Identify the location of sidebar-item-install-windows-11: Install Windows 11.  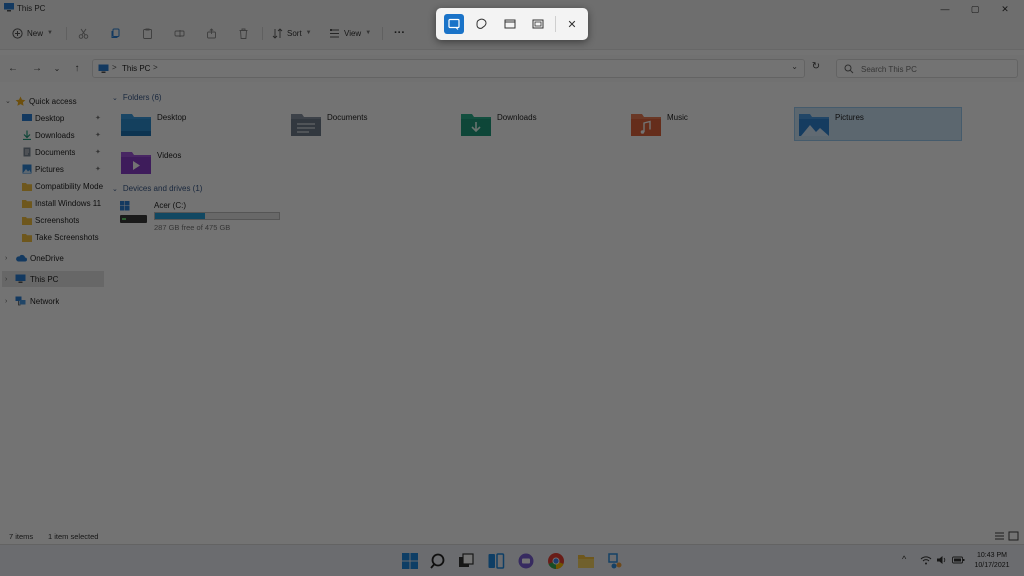
(53, 203).